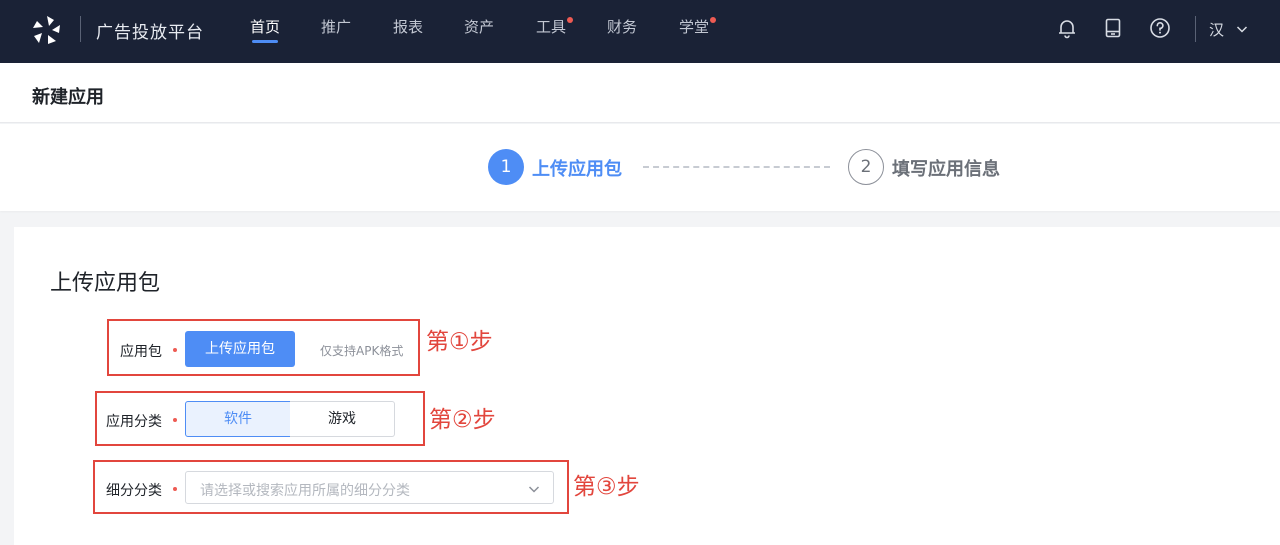  I want to click on annotation-step-2: 第②步, so click(462, 420).